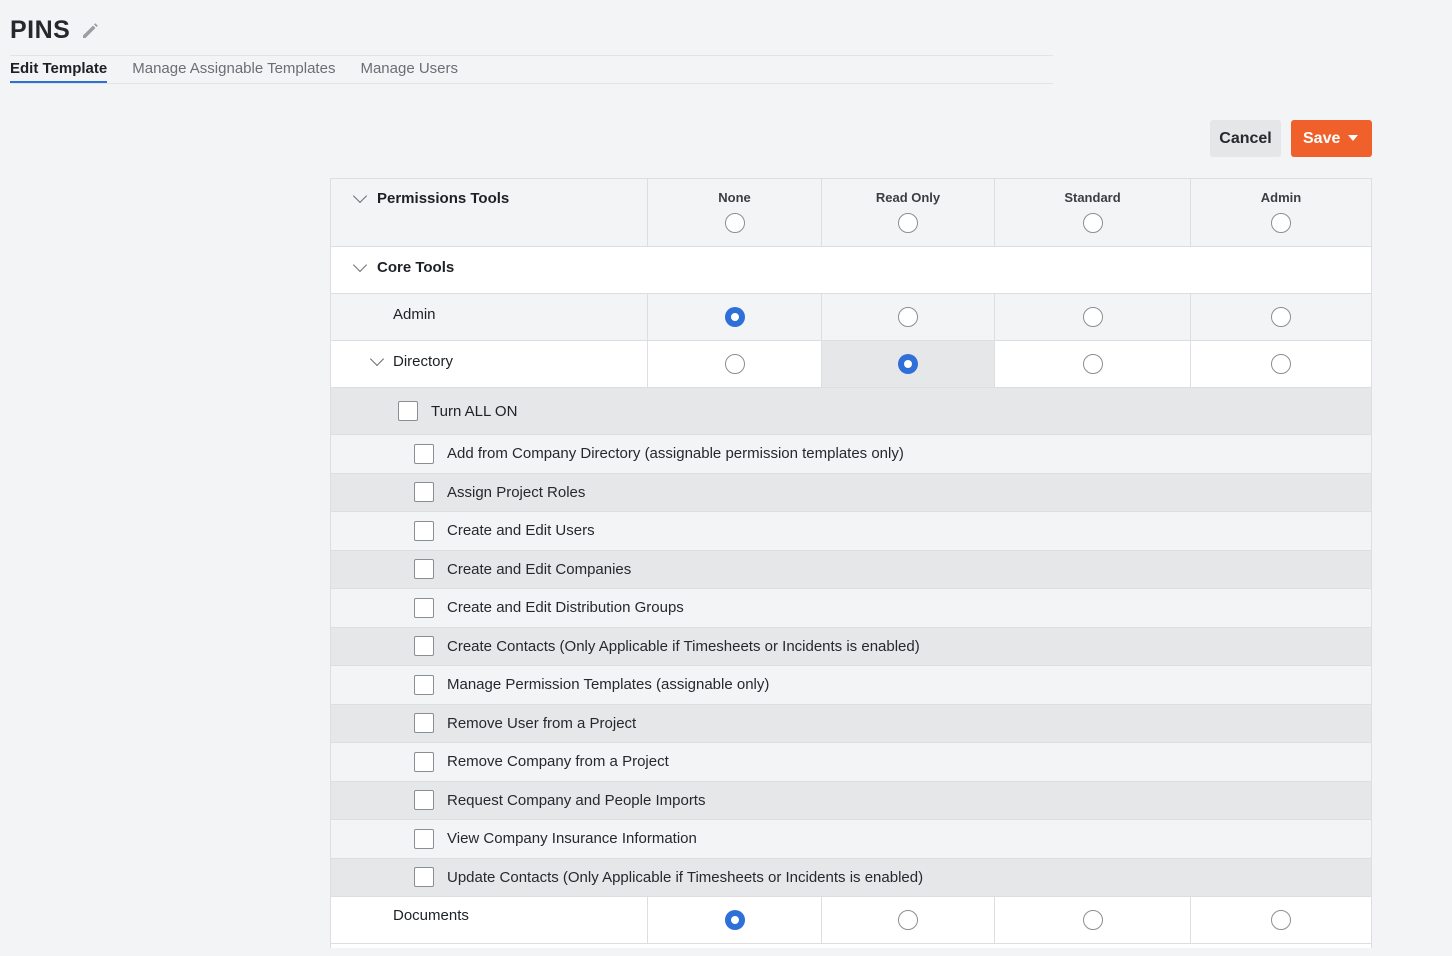 This screenshot has height=956, width=1452. Describe the element at coordinates (542, 723) in the screenshot. I see `permission-label: Remove User from a Project` at that location.